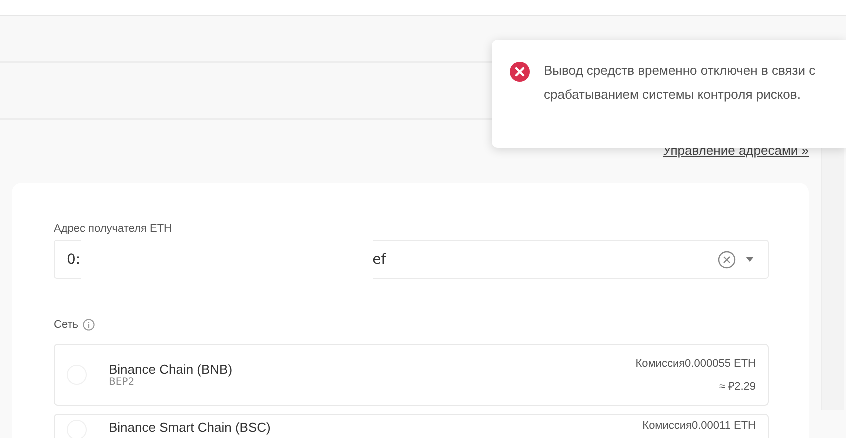 The height and width of the screenshot is (438, 846). What do you see at coordinates (66, 325) in the screenshot?
I see `network-label: Сеть` at bounding box center [66, 325].